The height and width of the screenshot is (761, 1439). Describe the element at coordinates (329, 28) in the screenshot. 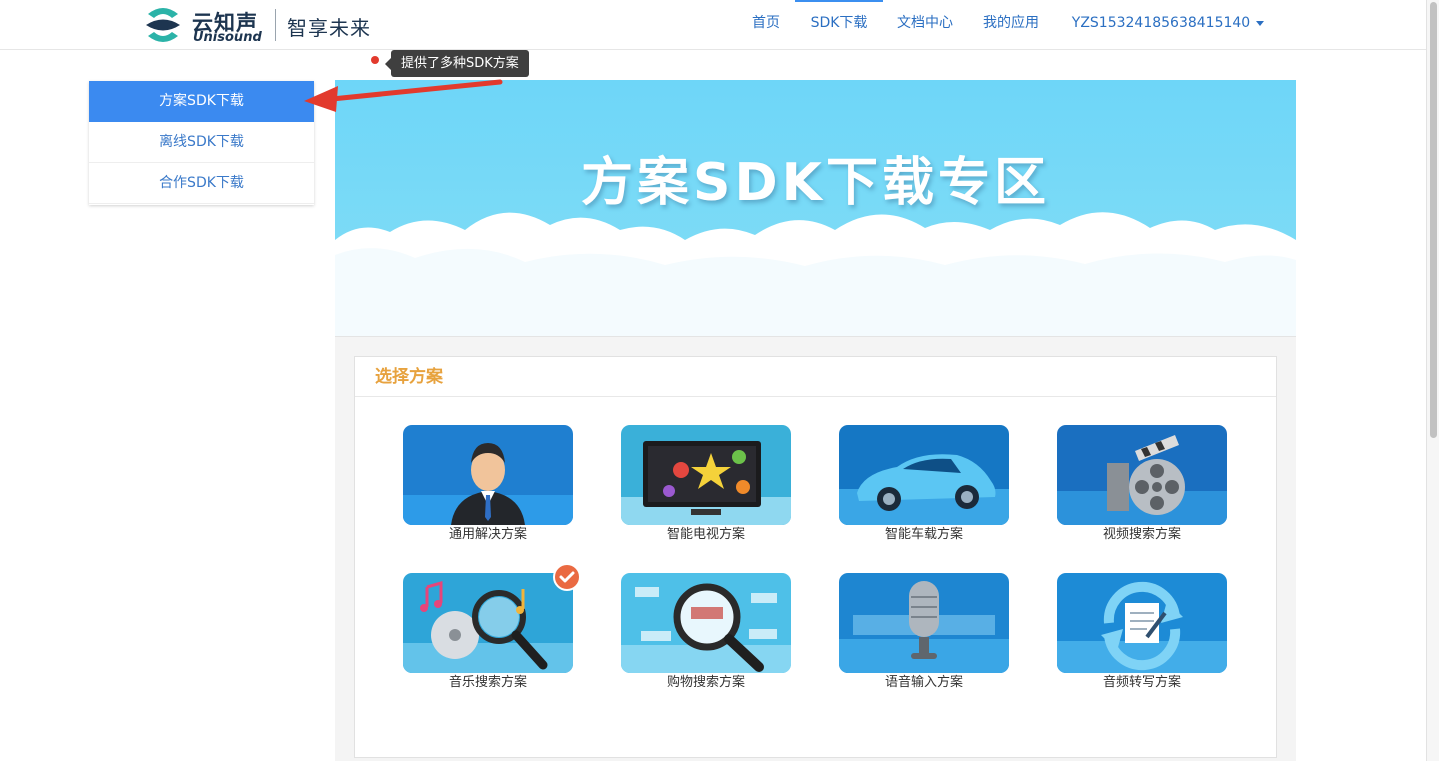

I see `logo-slogan: 智享未来` at that location.